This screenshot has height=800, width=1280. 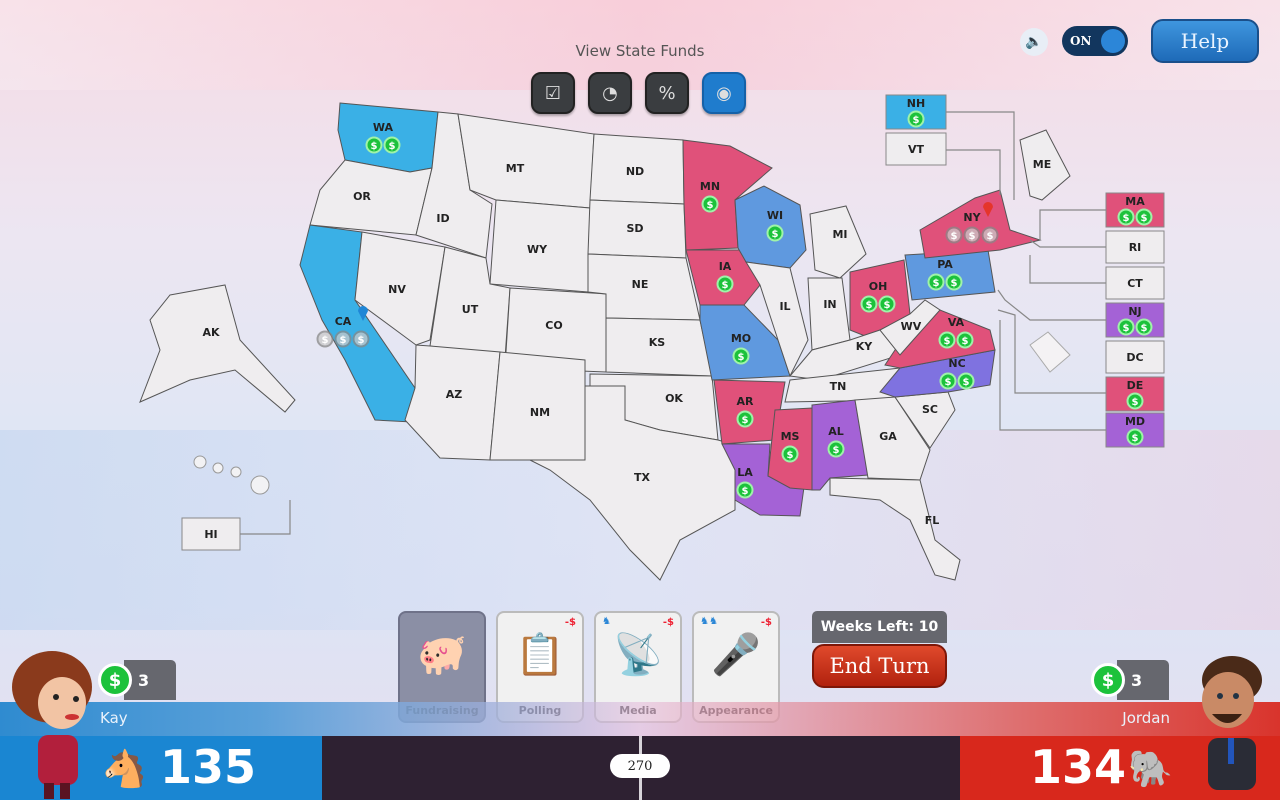 What do you see at coordinates (657, 342) in the screenshot?
I see `state-label: KS` at bounding box center [657, 342].